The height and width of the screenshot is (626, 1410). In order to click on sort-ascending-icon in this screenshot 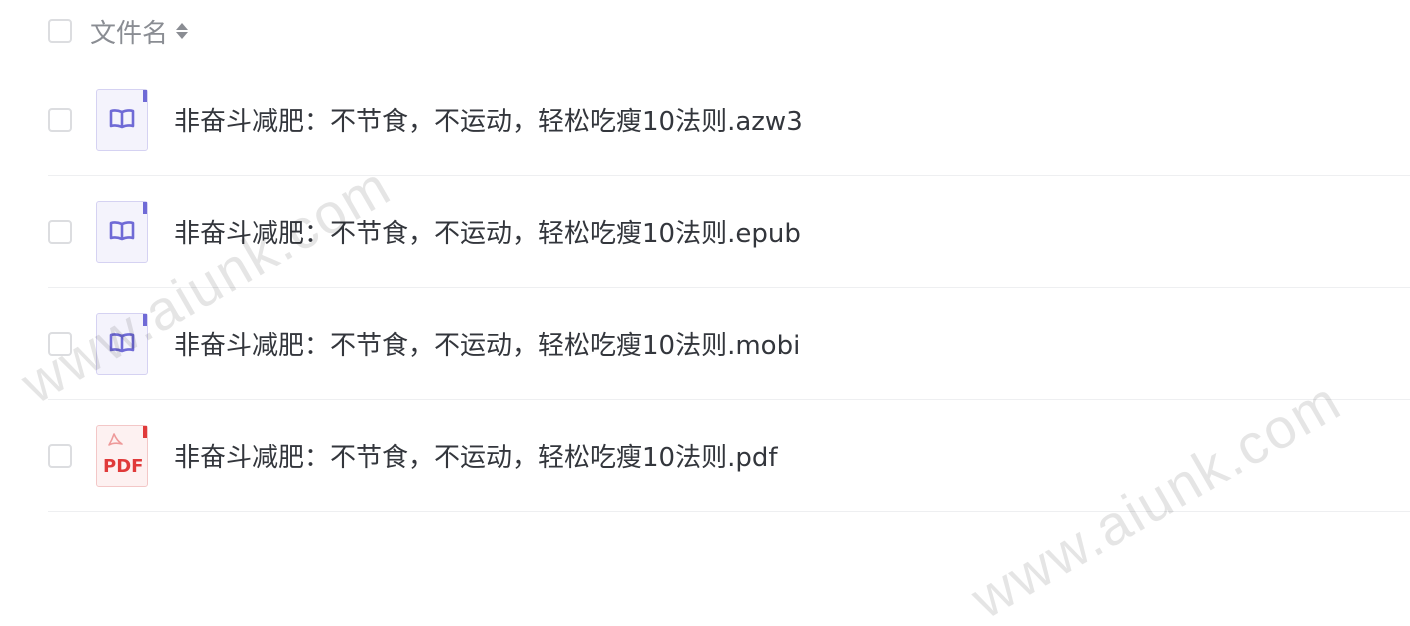, I will do `click(182, 26)`.